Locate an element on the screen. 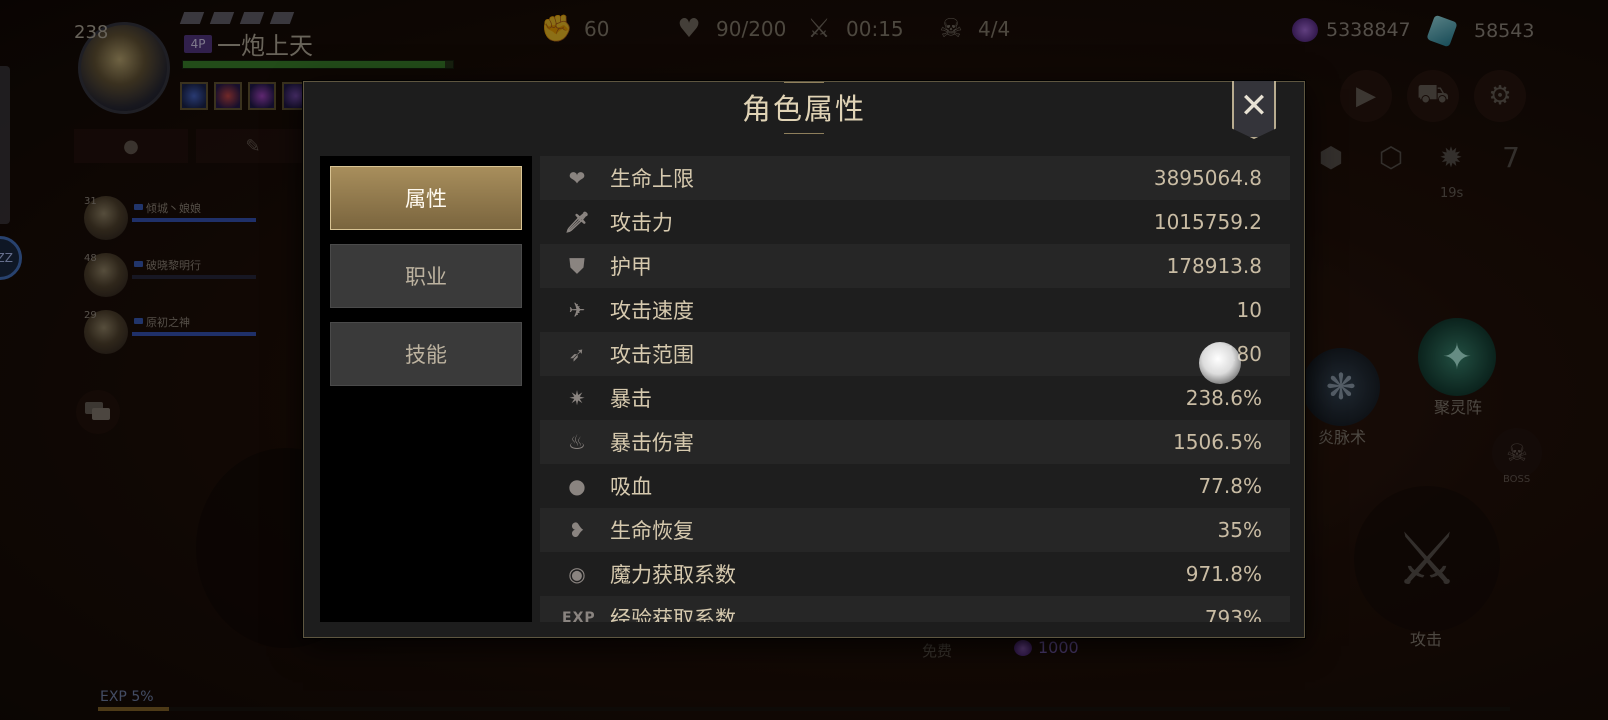 The width and height of the screenshot is (1608, 720). attribute-value: 10 is located at coordinates (1249, 310).